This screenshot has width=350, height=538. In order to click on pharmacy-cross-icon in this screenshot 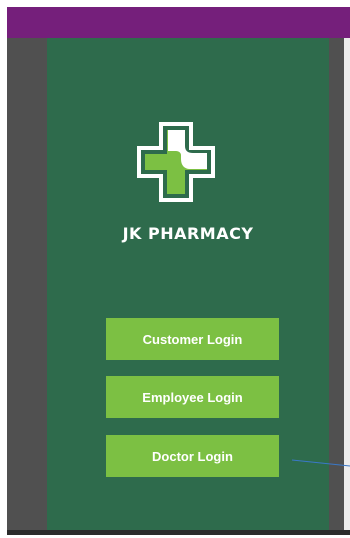, I will do `click(176, 162)`.